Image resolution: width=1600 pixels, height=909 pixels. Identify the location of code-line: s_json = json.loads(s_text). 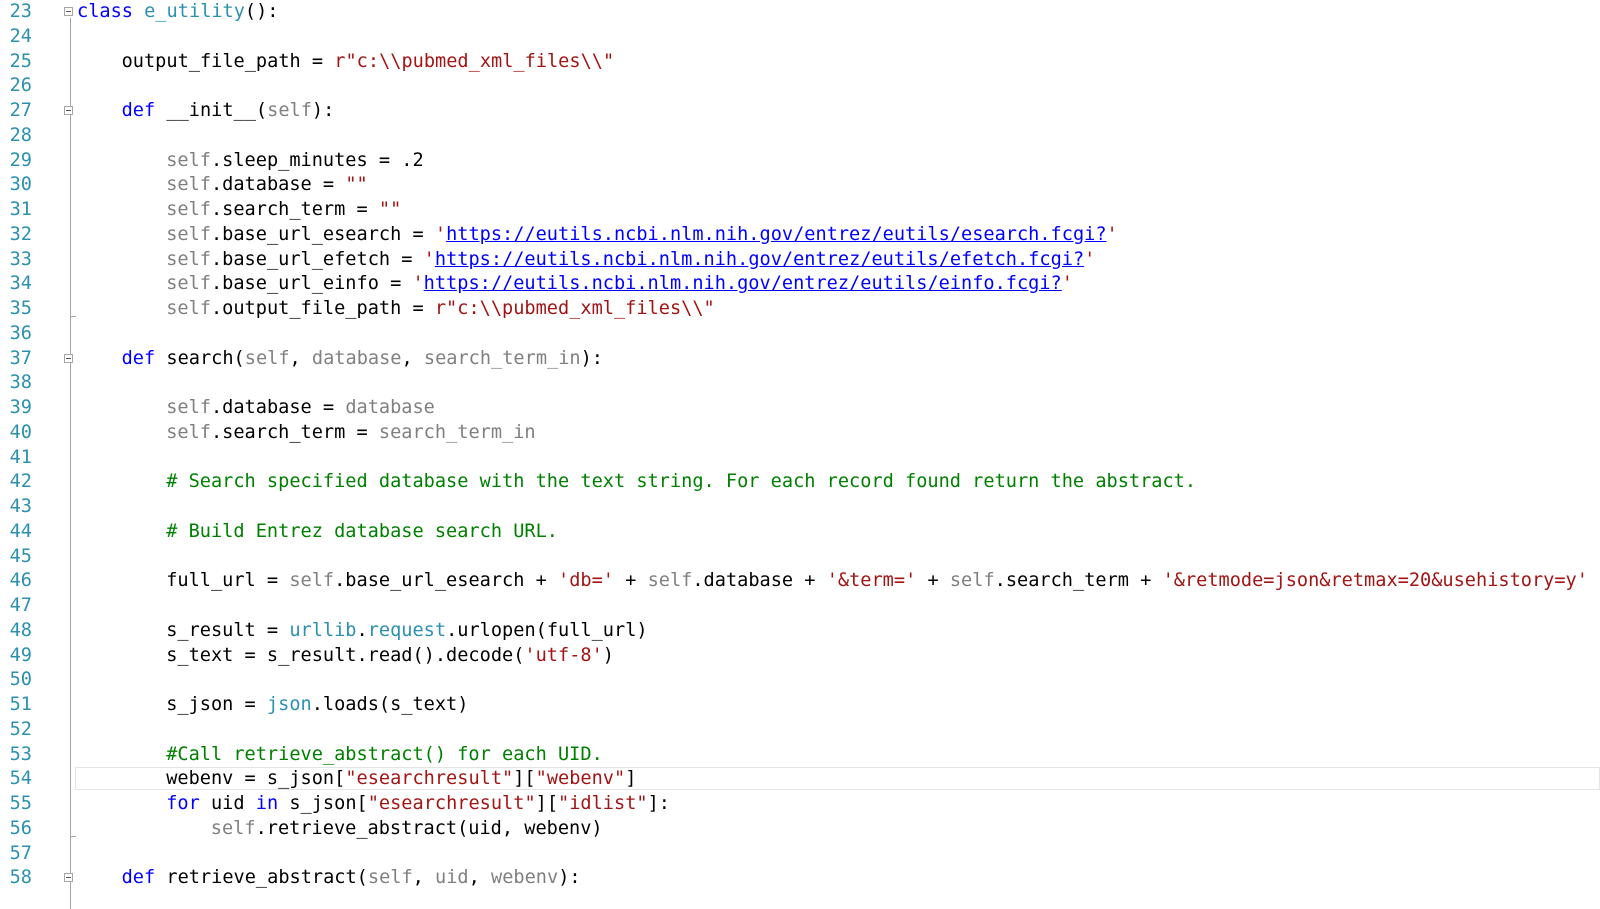
(317, 704).